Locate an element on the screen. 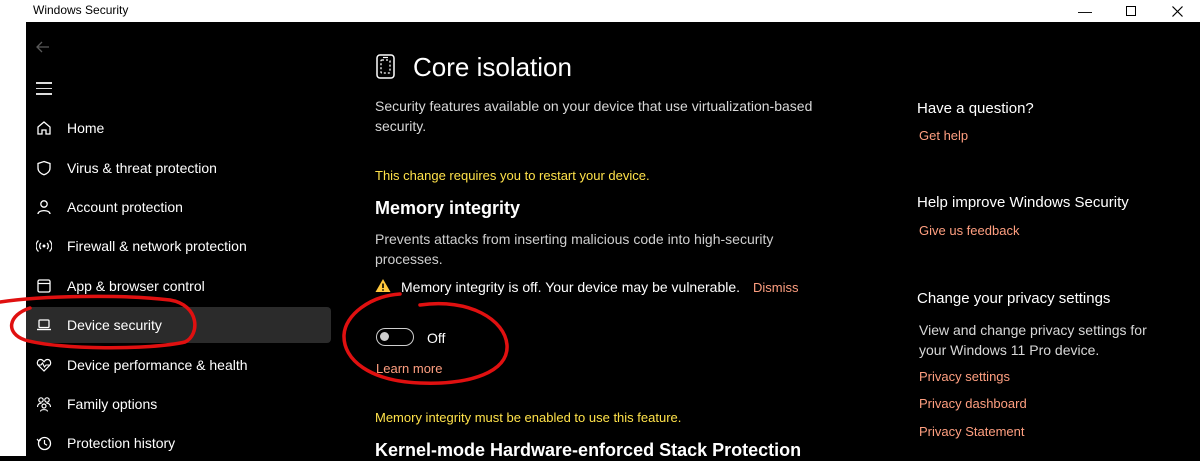 The image size is (1200, 461). history-icon is located at coordinates (44, 443).